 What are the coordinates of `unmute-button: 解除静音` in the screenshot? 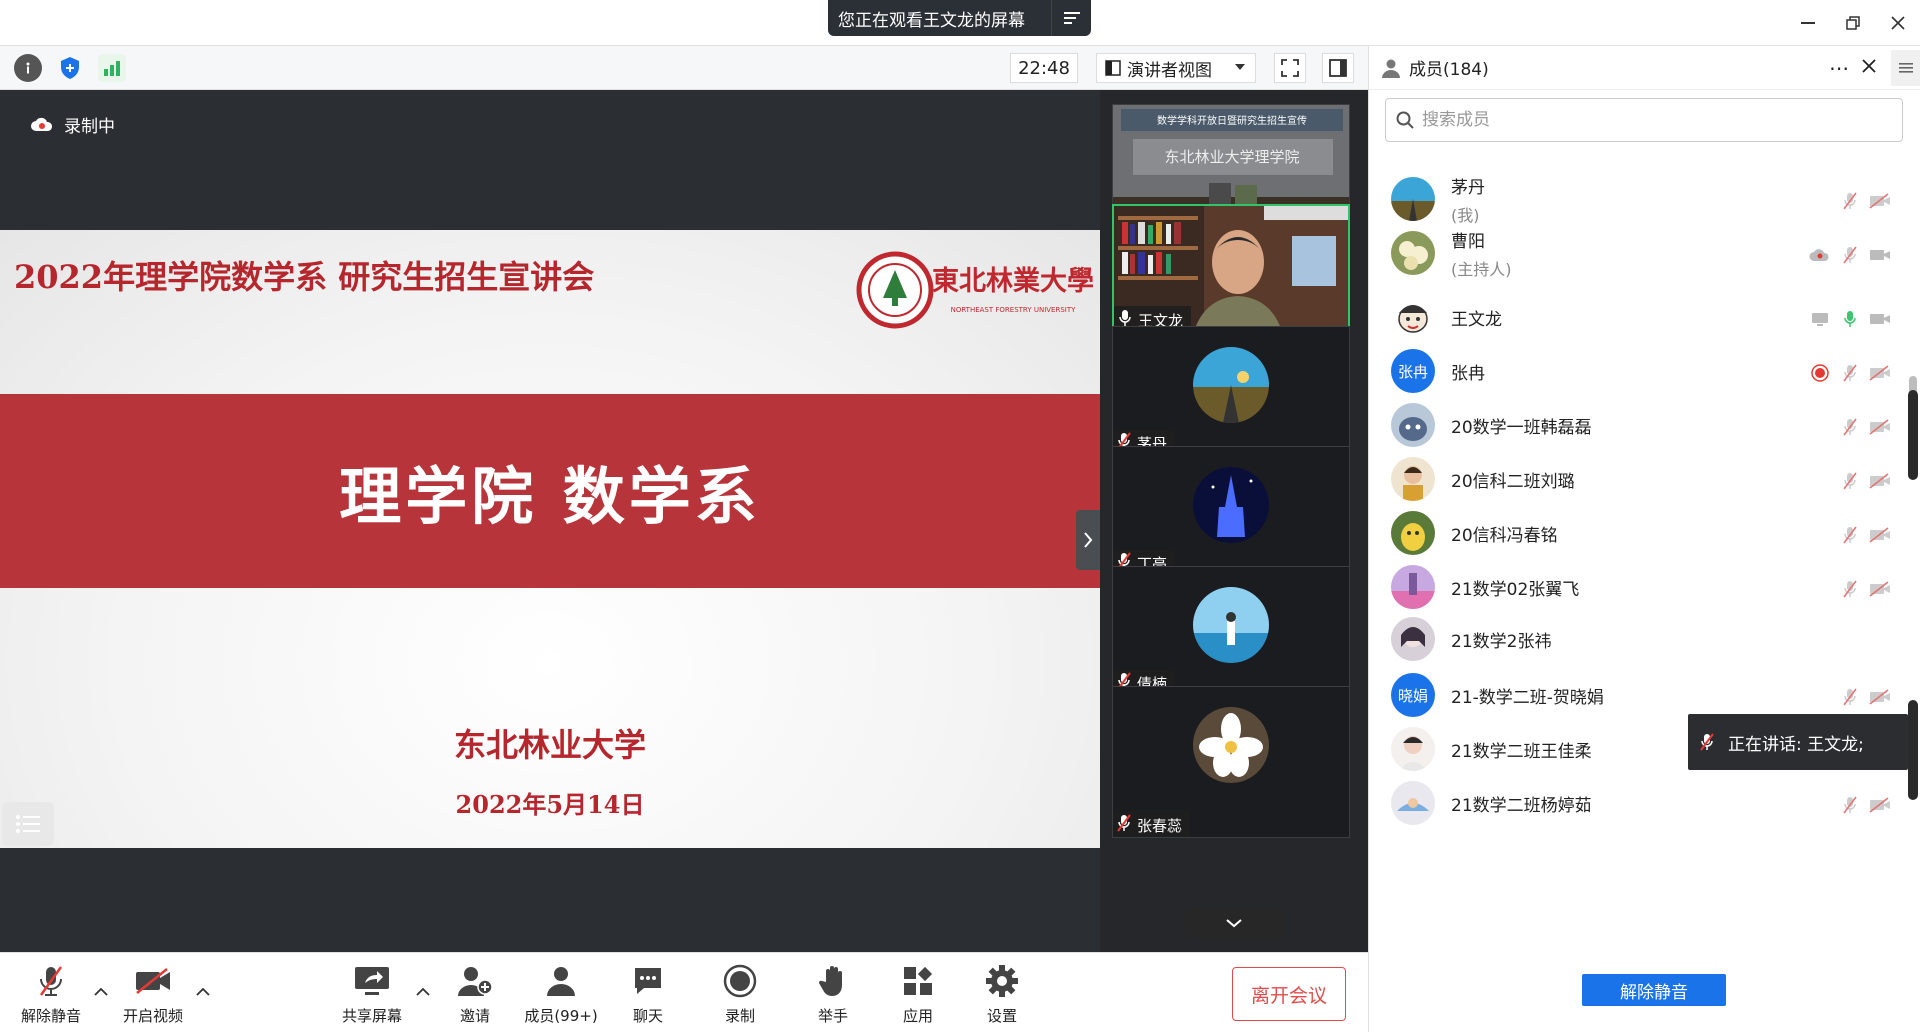 It's located at (51, 994).